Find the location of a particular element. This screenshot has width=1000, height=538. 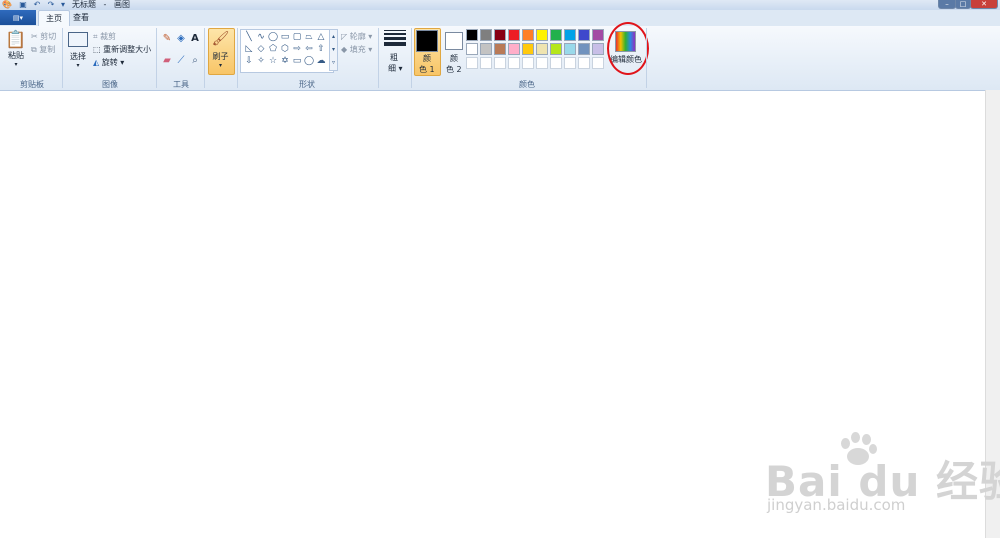

size-label-1: 粗 is located at coordinates (394, 57).